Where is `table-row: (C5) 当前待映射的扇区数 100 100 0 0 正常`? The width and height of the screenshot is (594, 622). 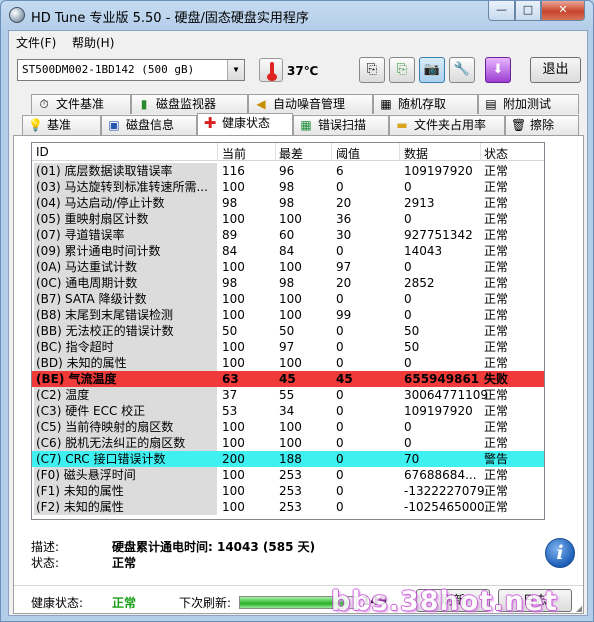
table-row: (C5) 当前待映射的扇区数 100 100 0 0 正常 is located at coordinates (288, 427).